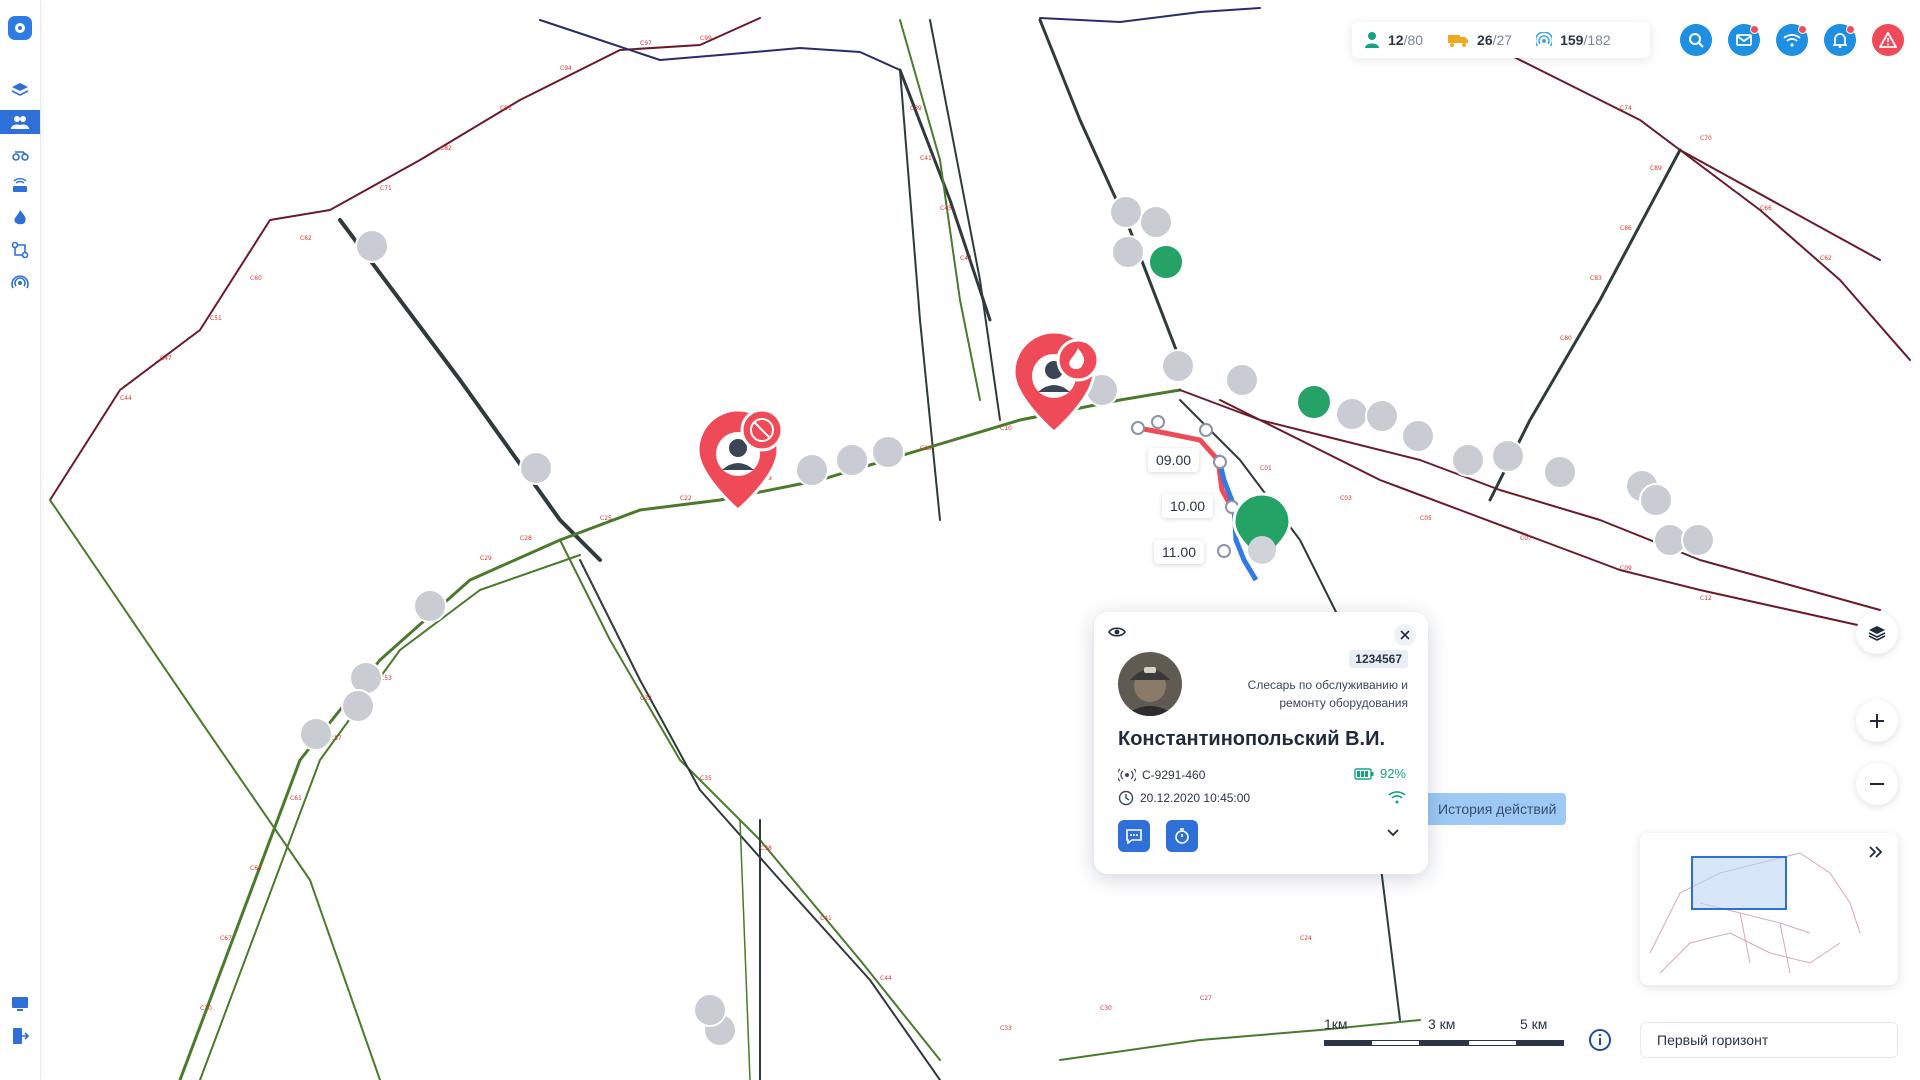 The height and width of the screenshot is (1080, 1920). I want to click on svg-text: С05, so click(1426, 518).